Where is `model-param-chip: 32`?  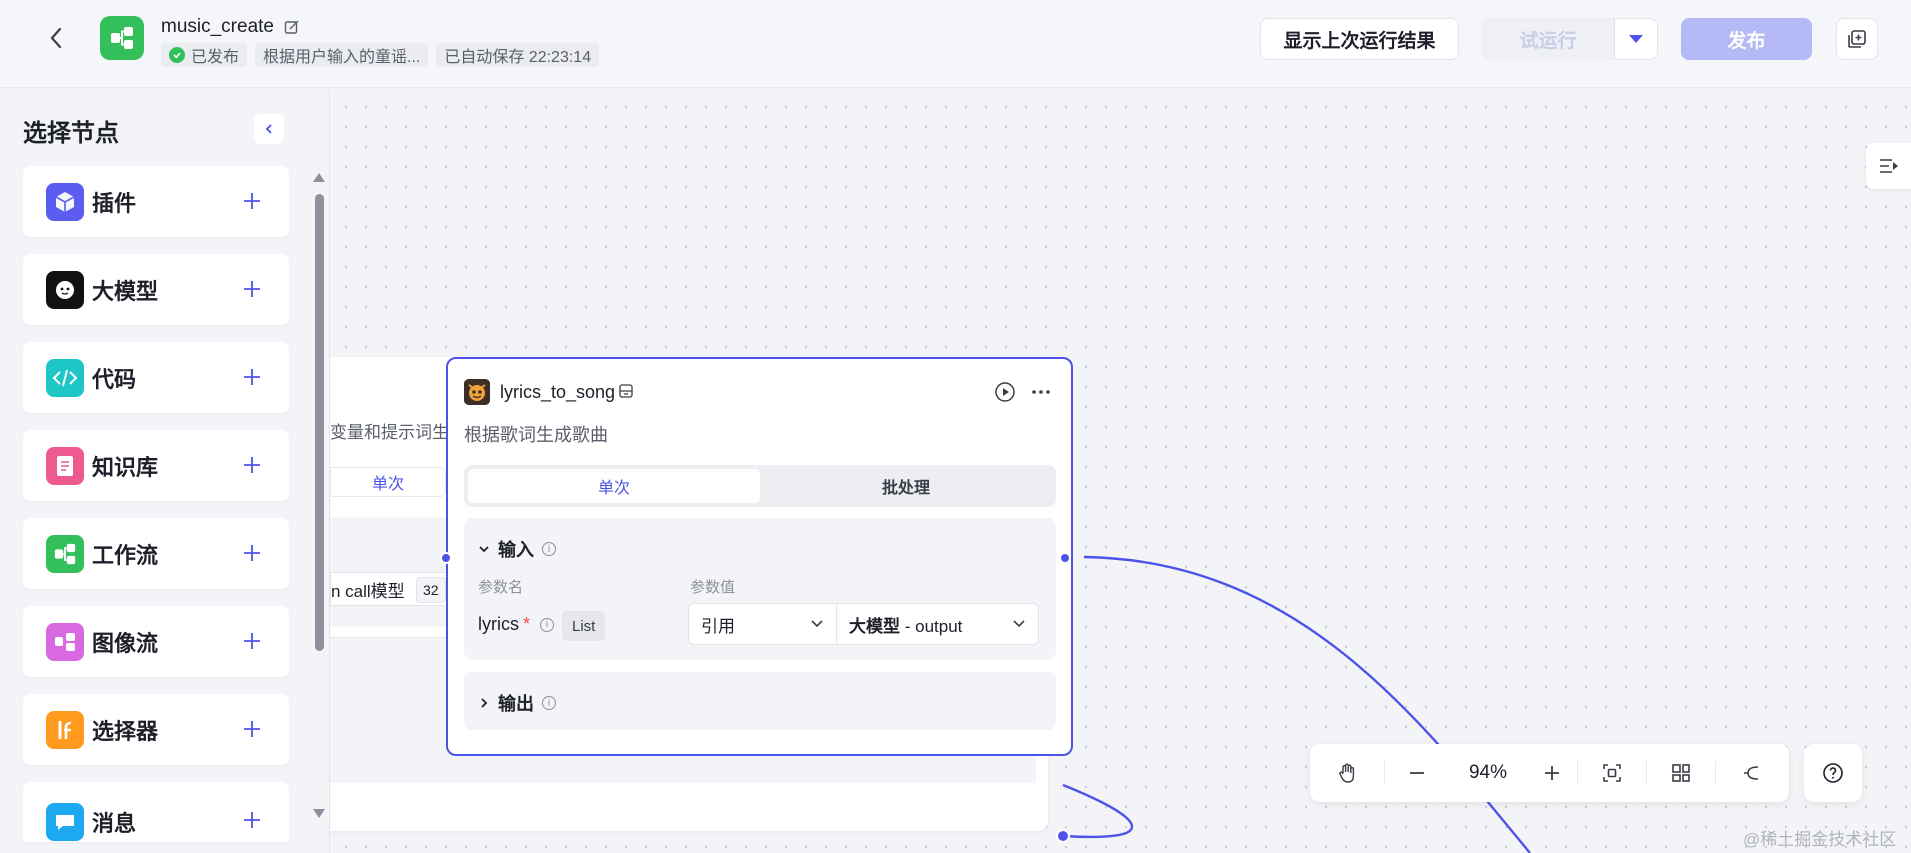
model-param-chip: 32 is located at coordinates (431, 590).